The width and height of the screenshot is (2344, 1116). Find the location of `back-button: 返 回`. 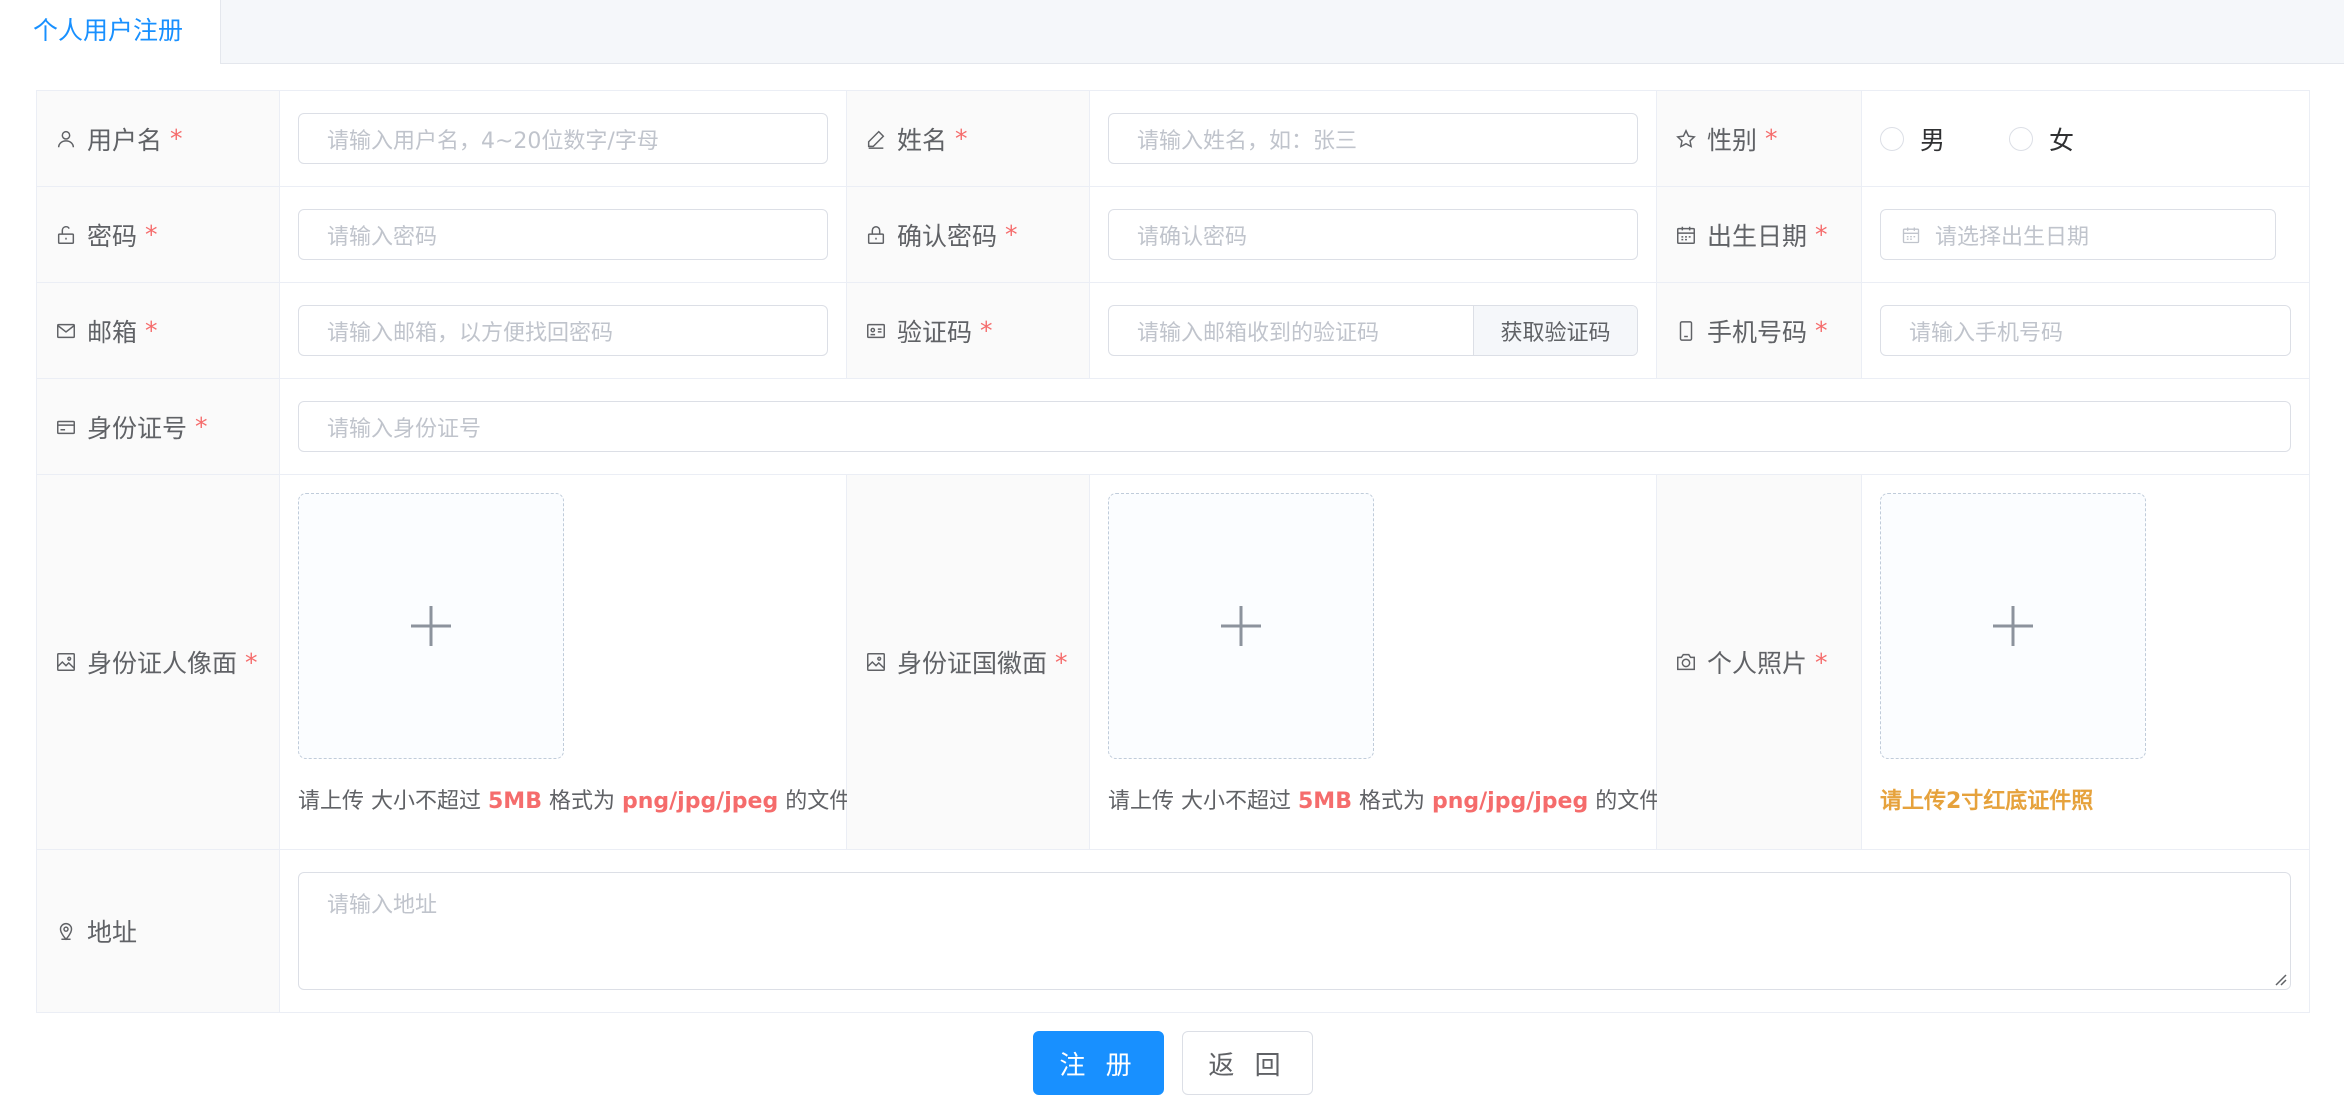

back-button: 返 回 is located at coordinates (1247, 1063).